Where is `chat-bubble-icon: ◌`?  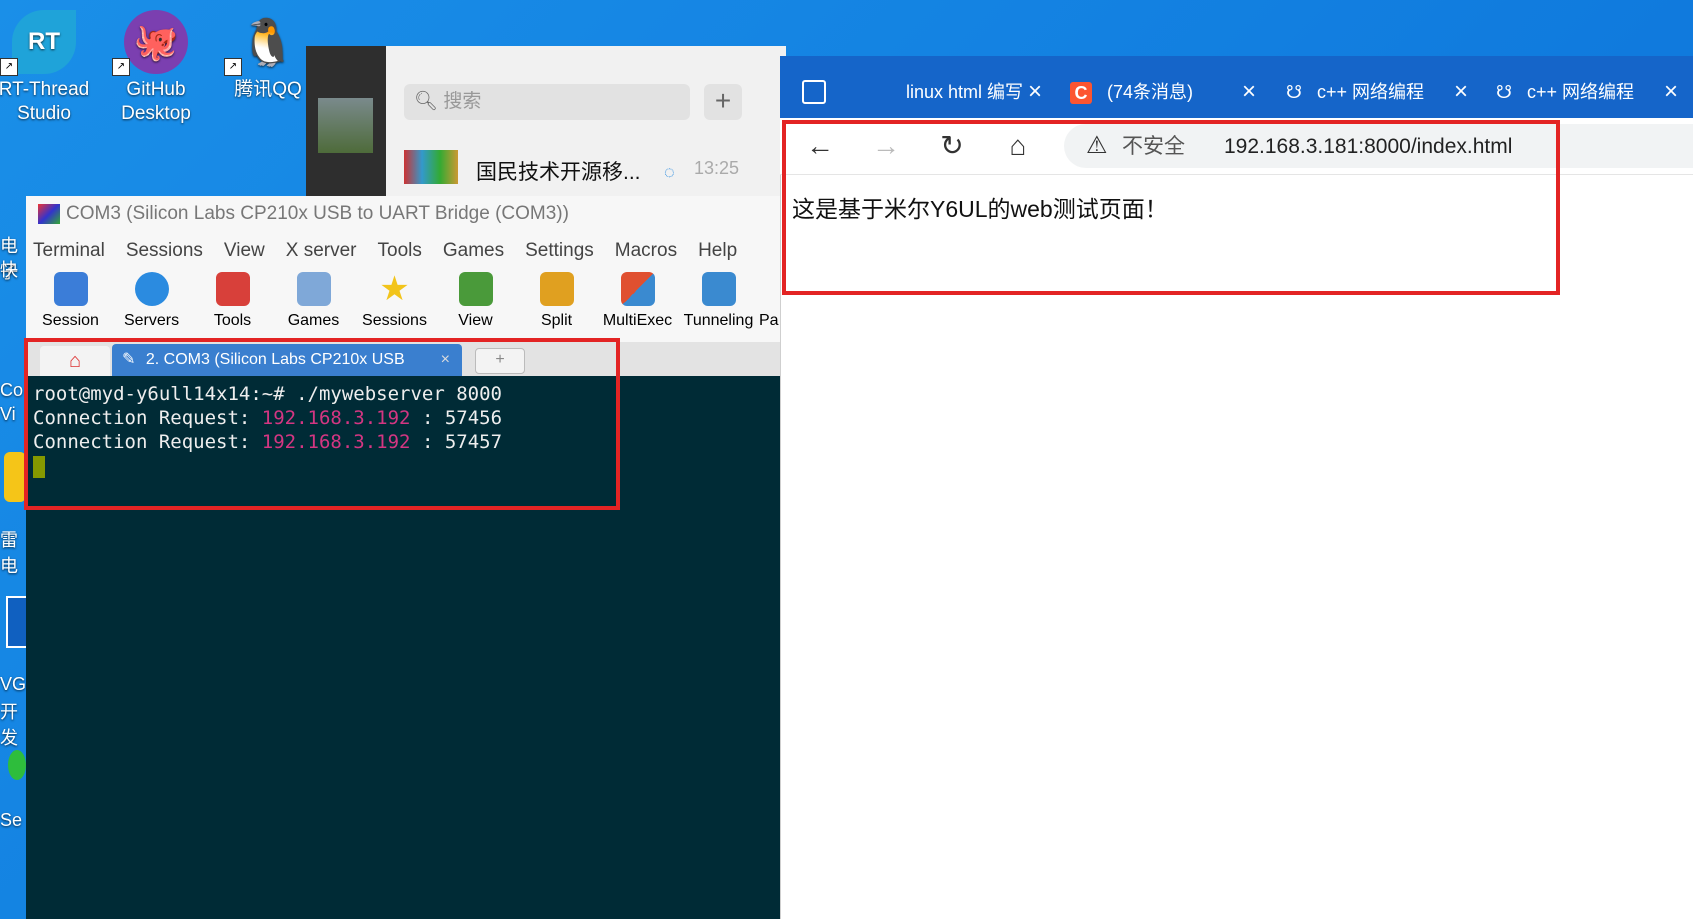 chat-bubble-icon: ◌ is located at coordinates (669, 172).